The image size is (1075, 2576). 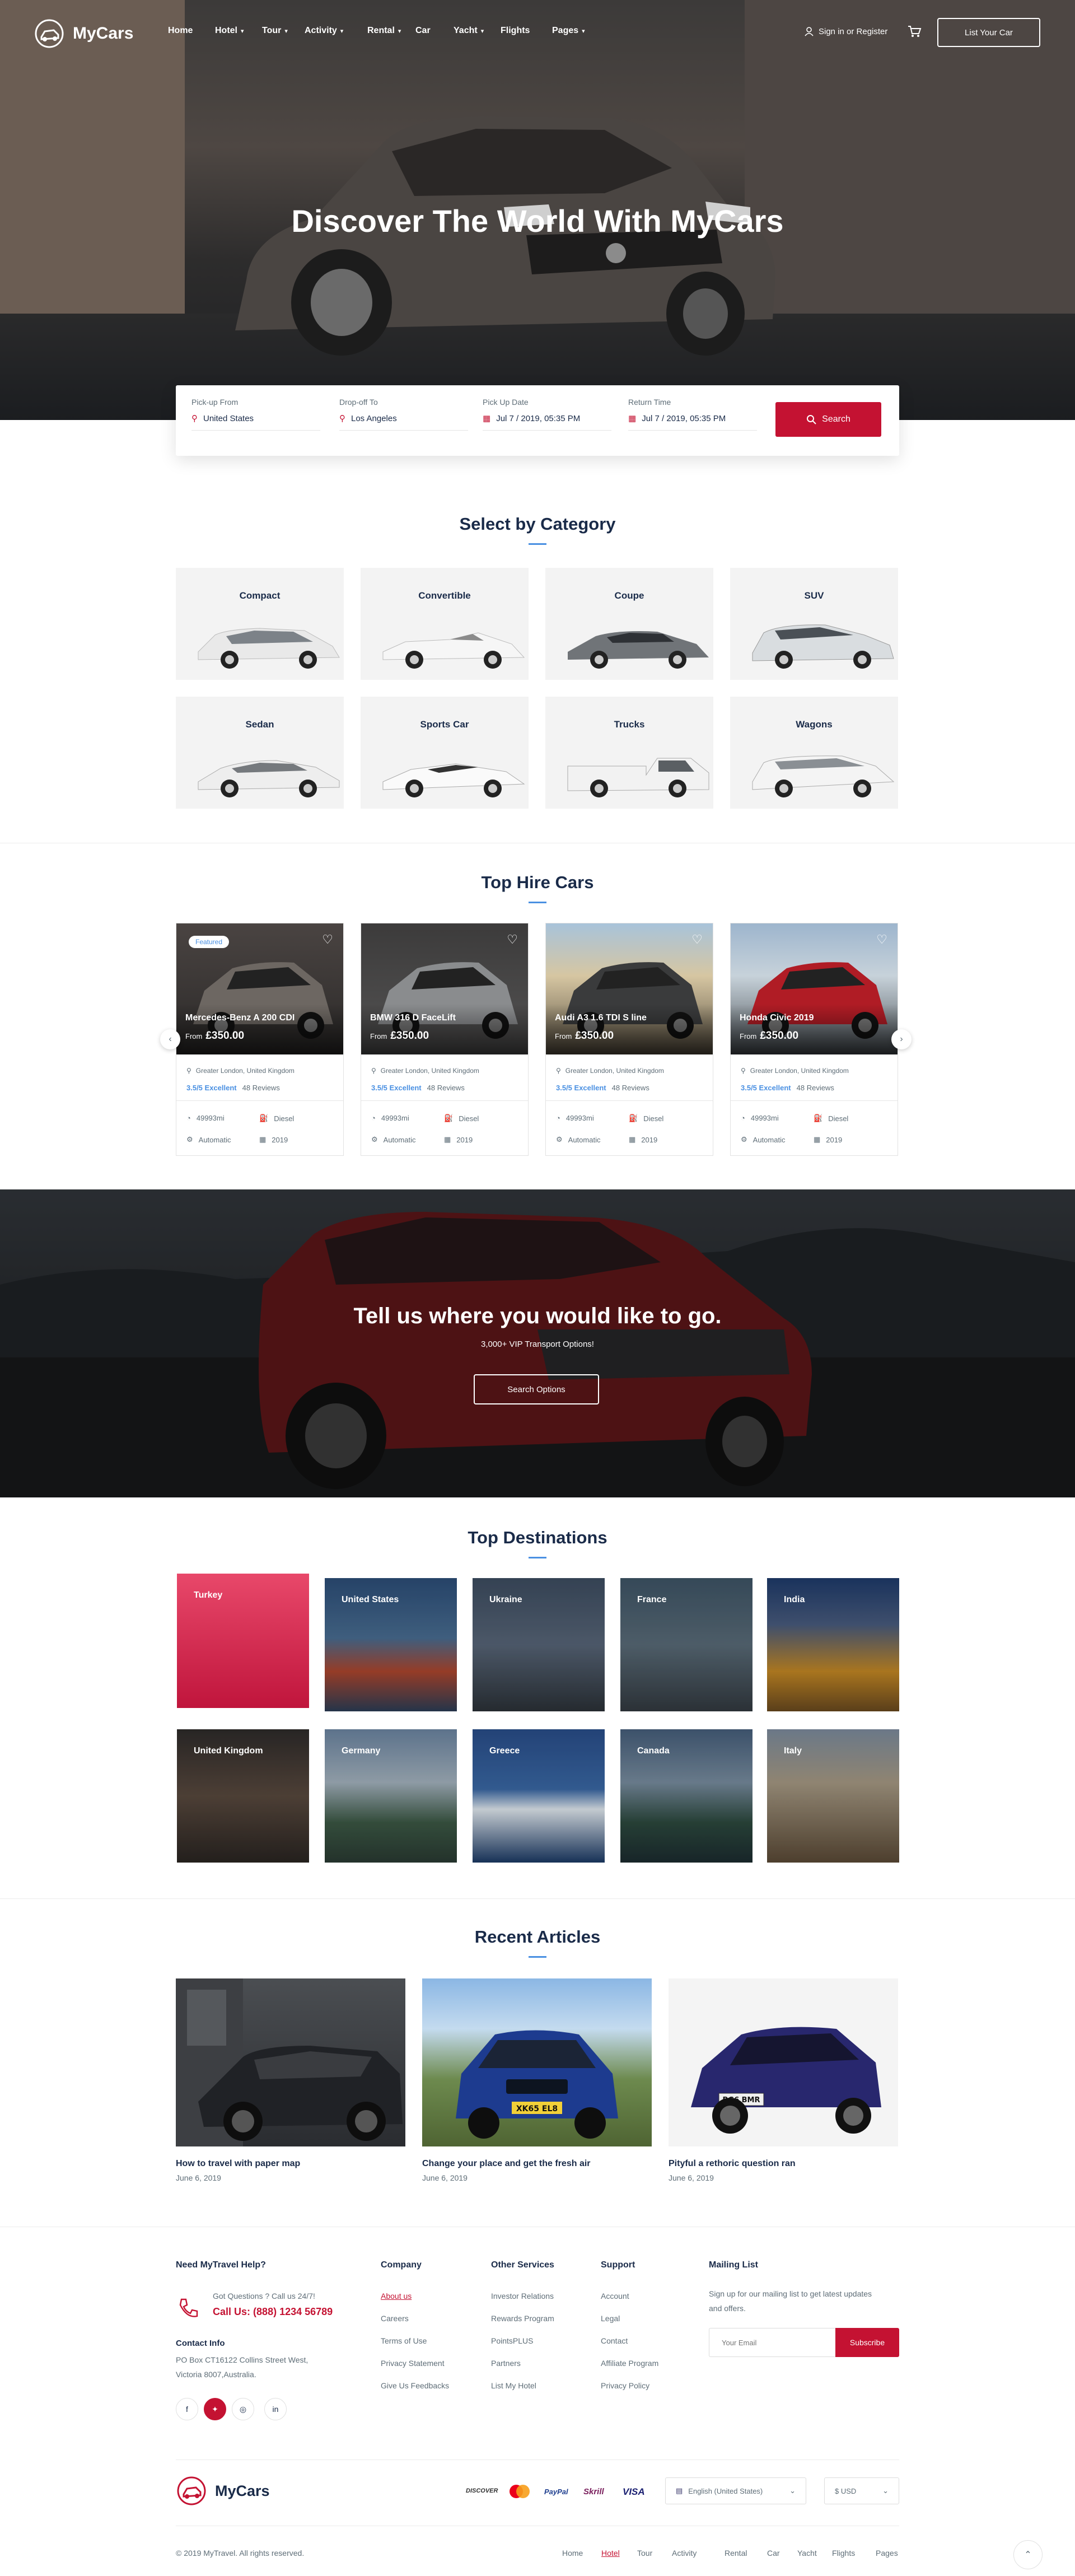 I want to click on car-name: Audi A3 1.6 TDI S line, so click(x=601, y=1018).